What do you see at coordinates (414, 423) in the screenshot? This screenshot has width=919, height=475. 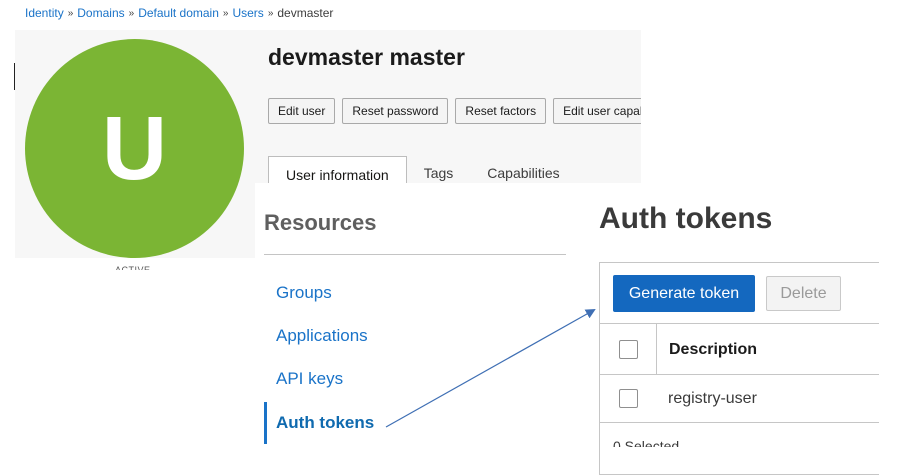 I see `resources-nav-auth-tokens: Auth tokens` at bounding box center [414, 423].